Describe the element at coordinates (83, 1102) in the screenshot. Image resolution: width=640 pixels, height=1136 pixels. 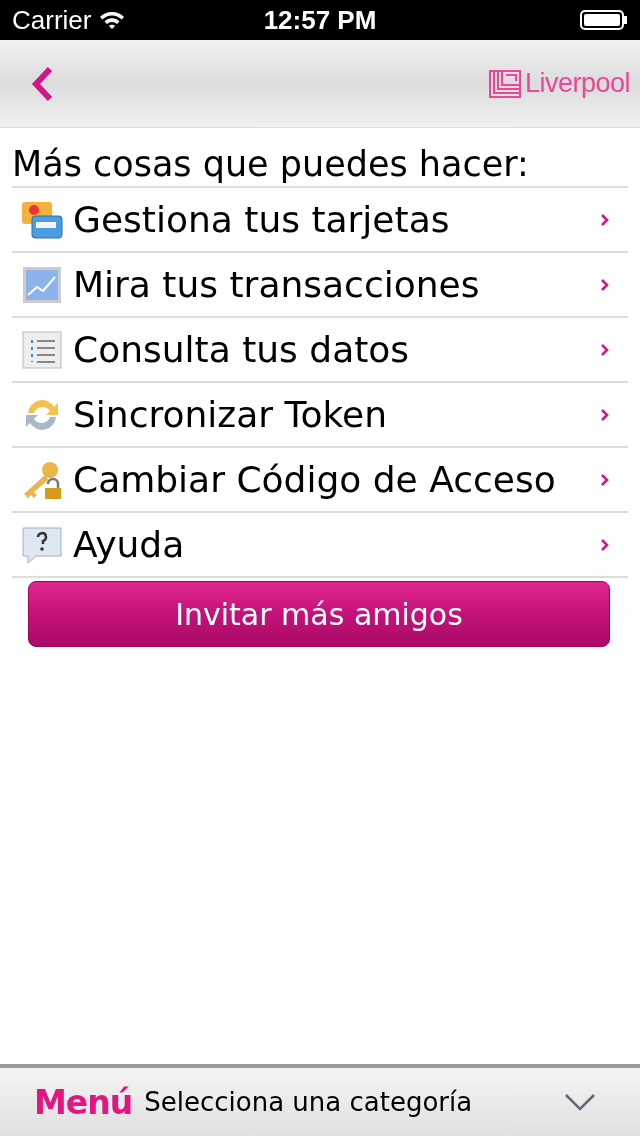
I see `menu-title: Menú` at that location.